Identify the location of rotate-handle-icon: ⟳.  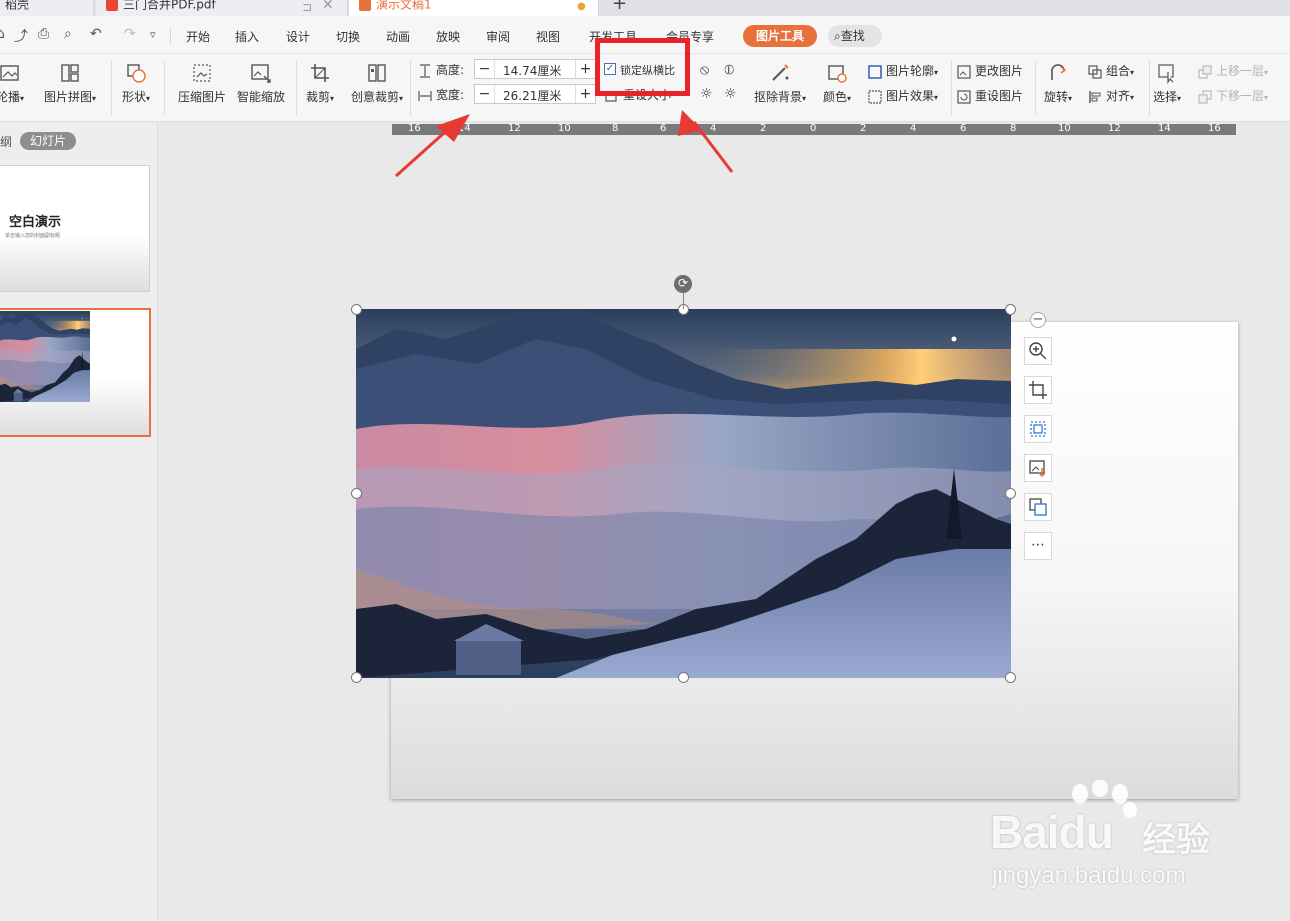
(683, 284).